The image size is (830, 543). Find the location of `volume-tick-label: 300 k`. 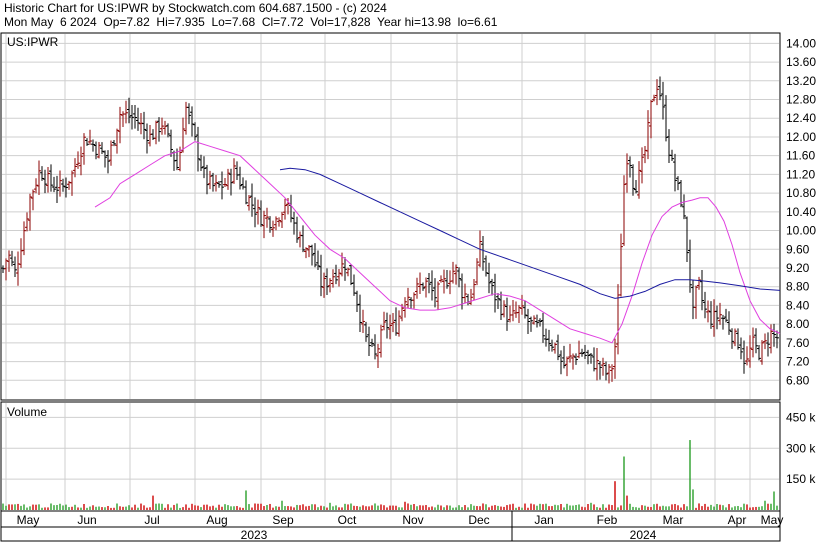

volume-tick-label: 300 k is located at coordinates (801, 448).